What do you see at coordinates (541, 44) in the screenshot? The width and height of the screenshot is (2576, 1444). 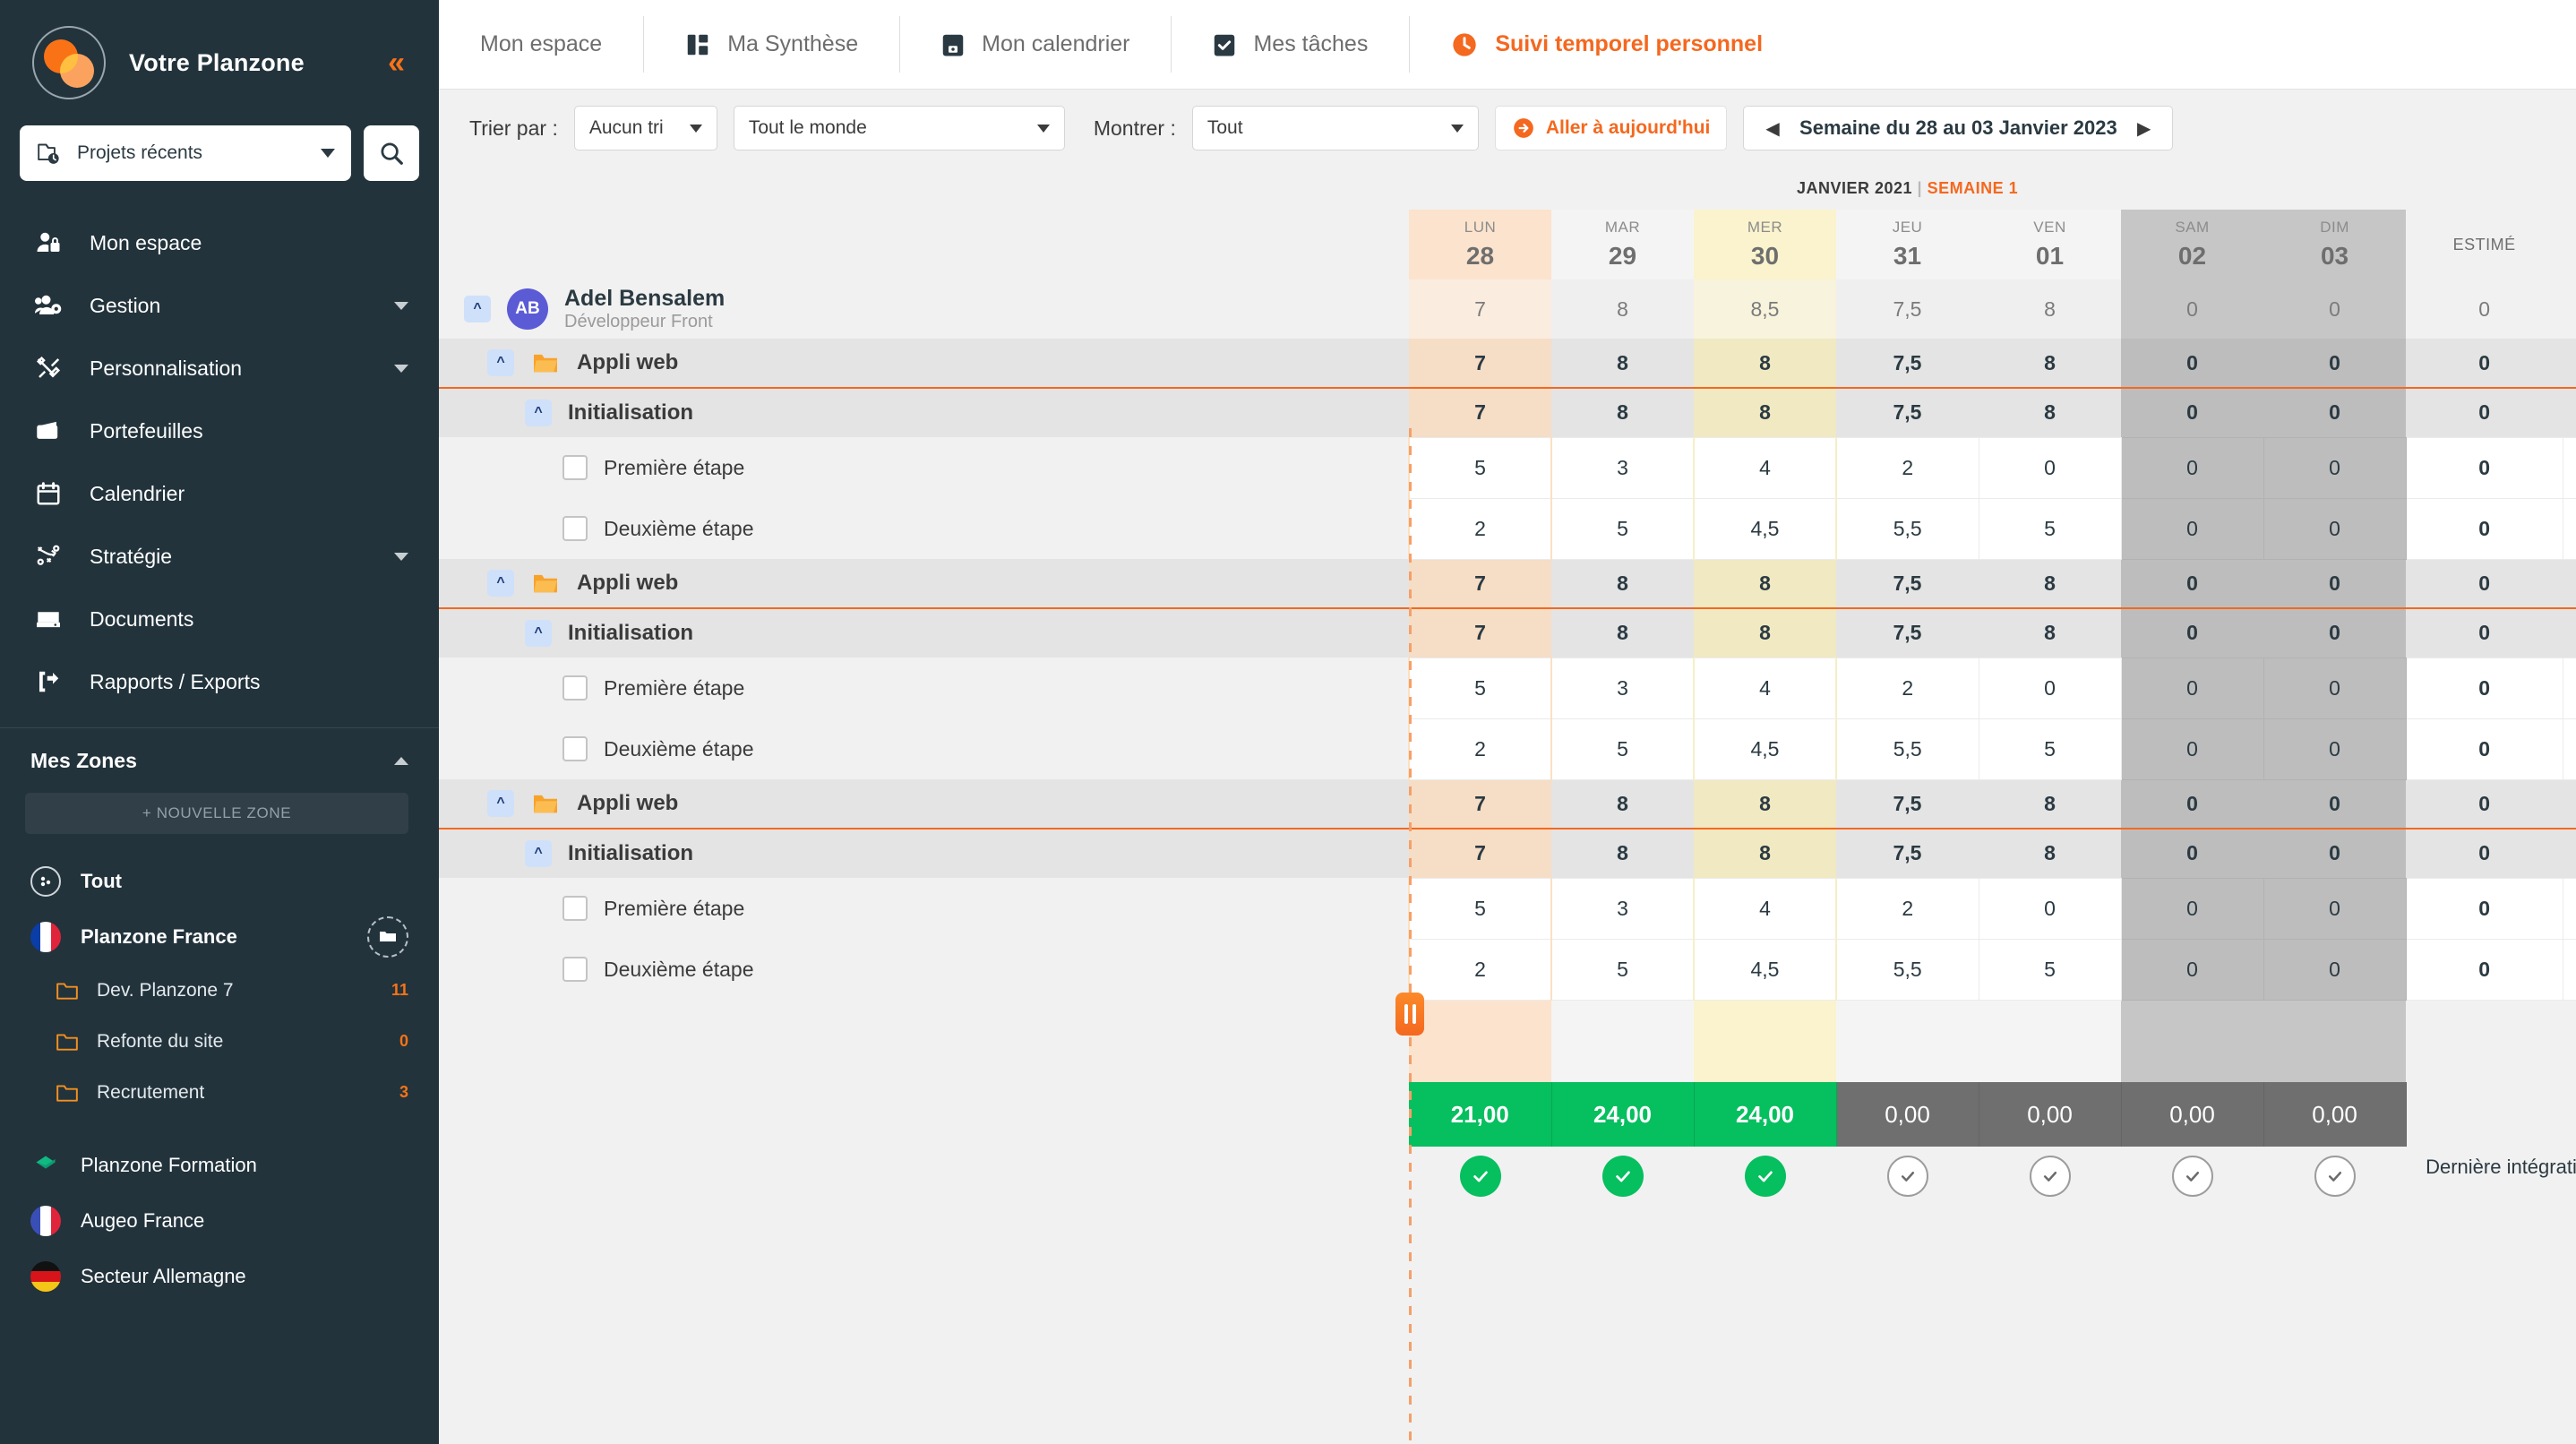 I see `tab-mon-espace: Mon espace` at bounding box center [541, 44].